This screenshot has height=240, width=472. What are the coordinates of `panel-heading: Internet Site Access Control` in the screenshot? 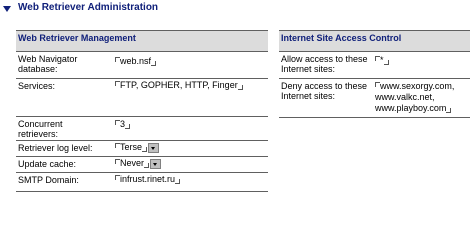 It's located at (374, 40).